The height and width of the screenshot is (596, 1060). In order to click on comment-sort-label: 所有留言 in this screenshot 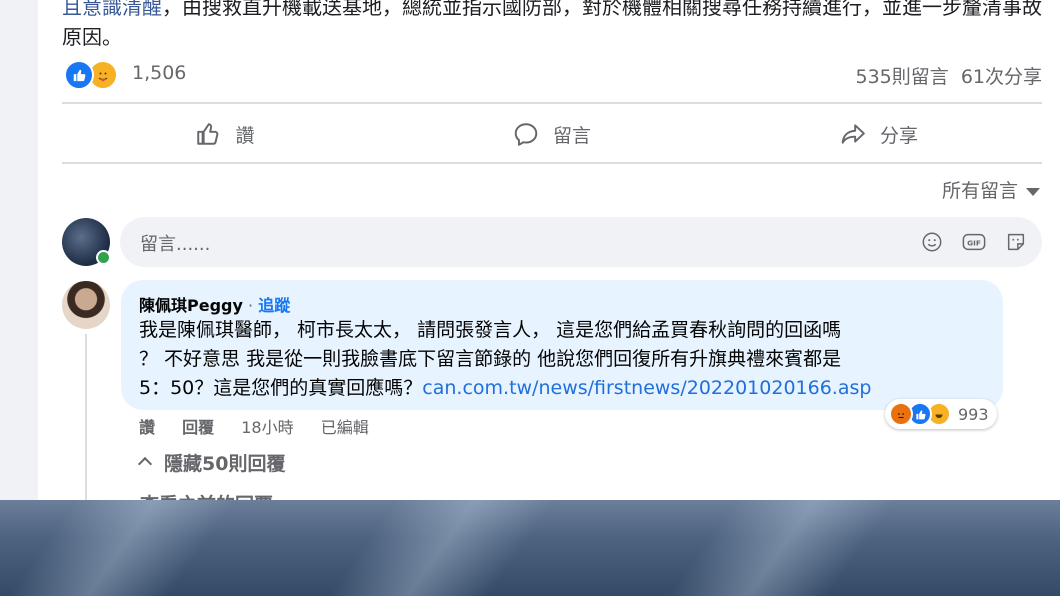, I will do `click(979, 191)`.